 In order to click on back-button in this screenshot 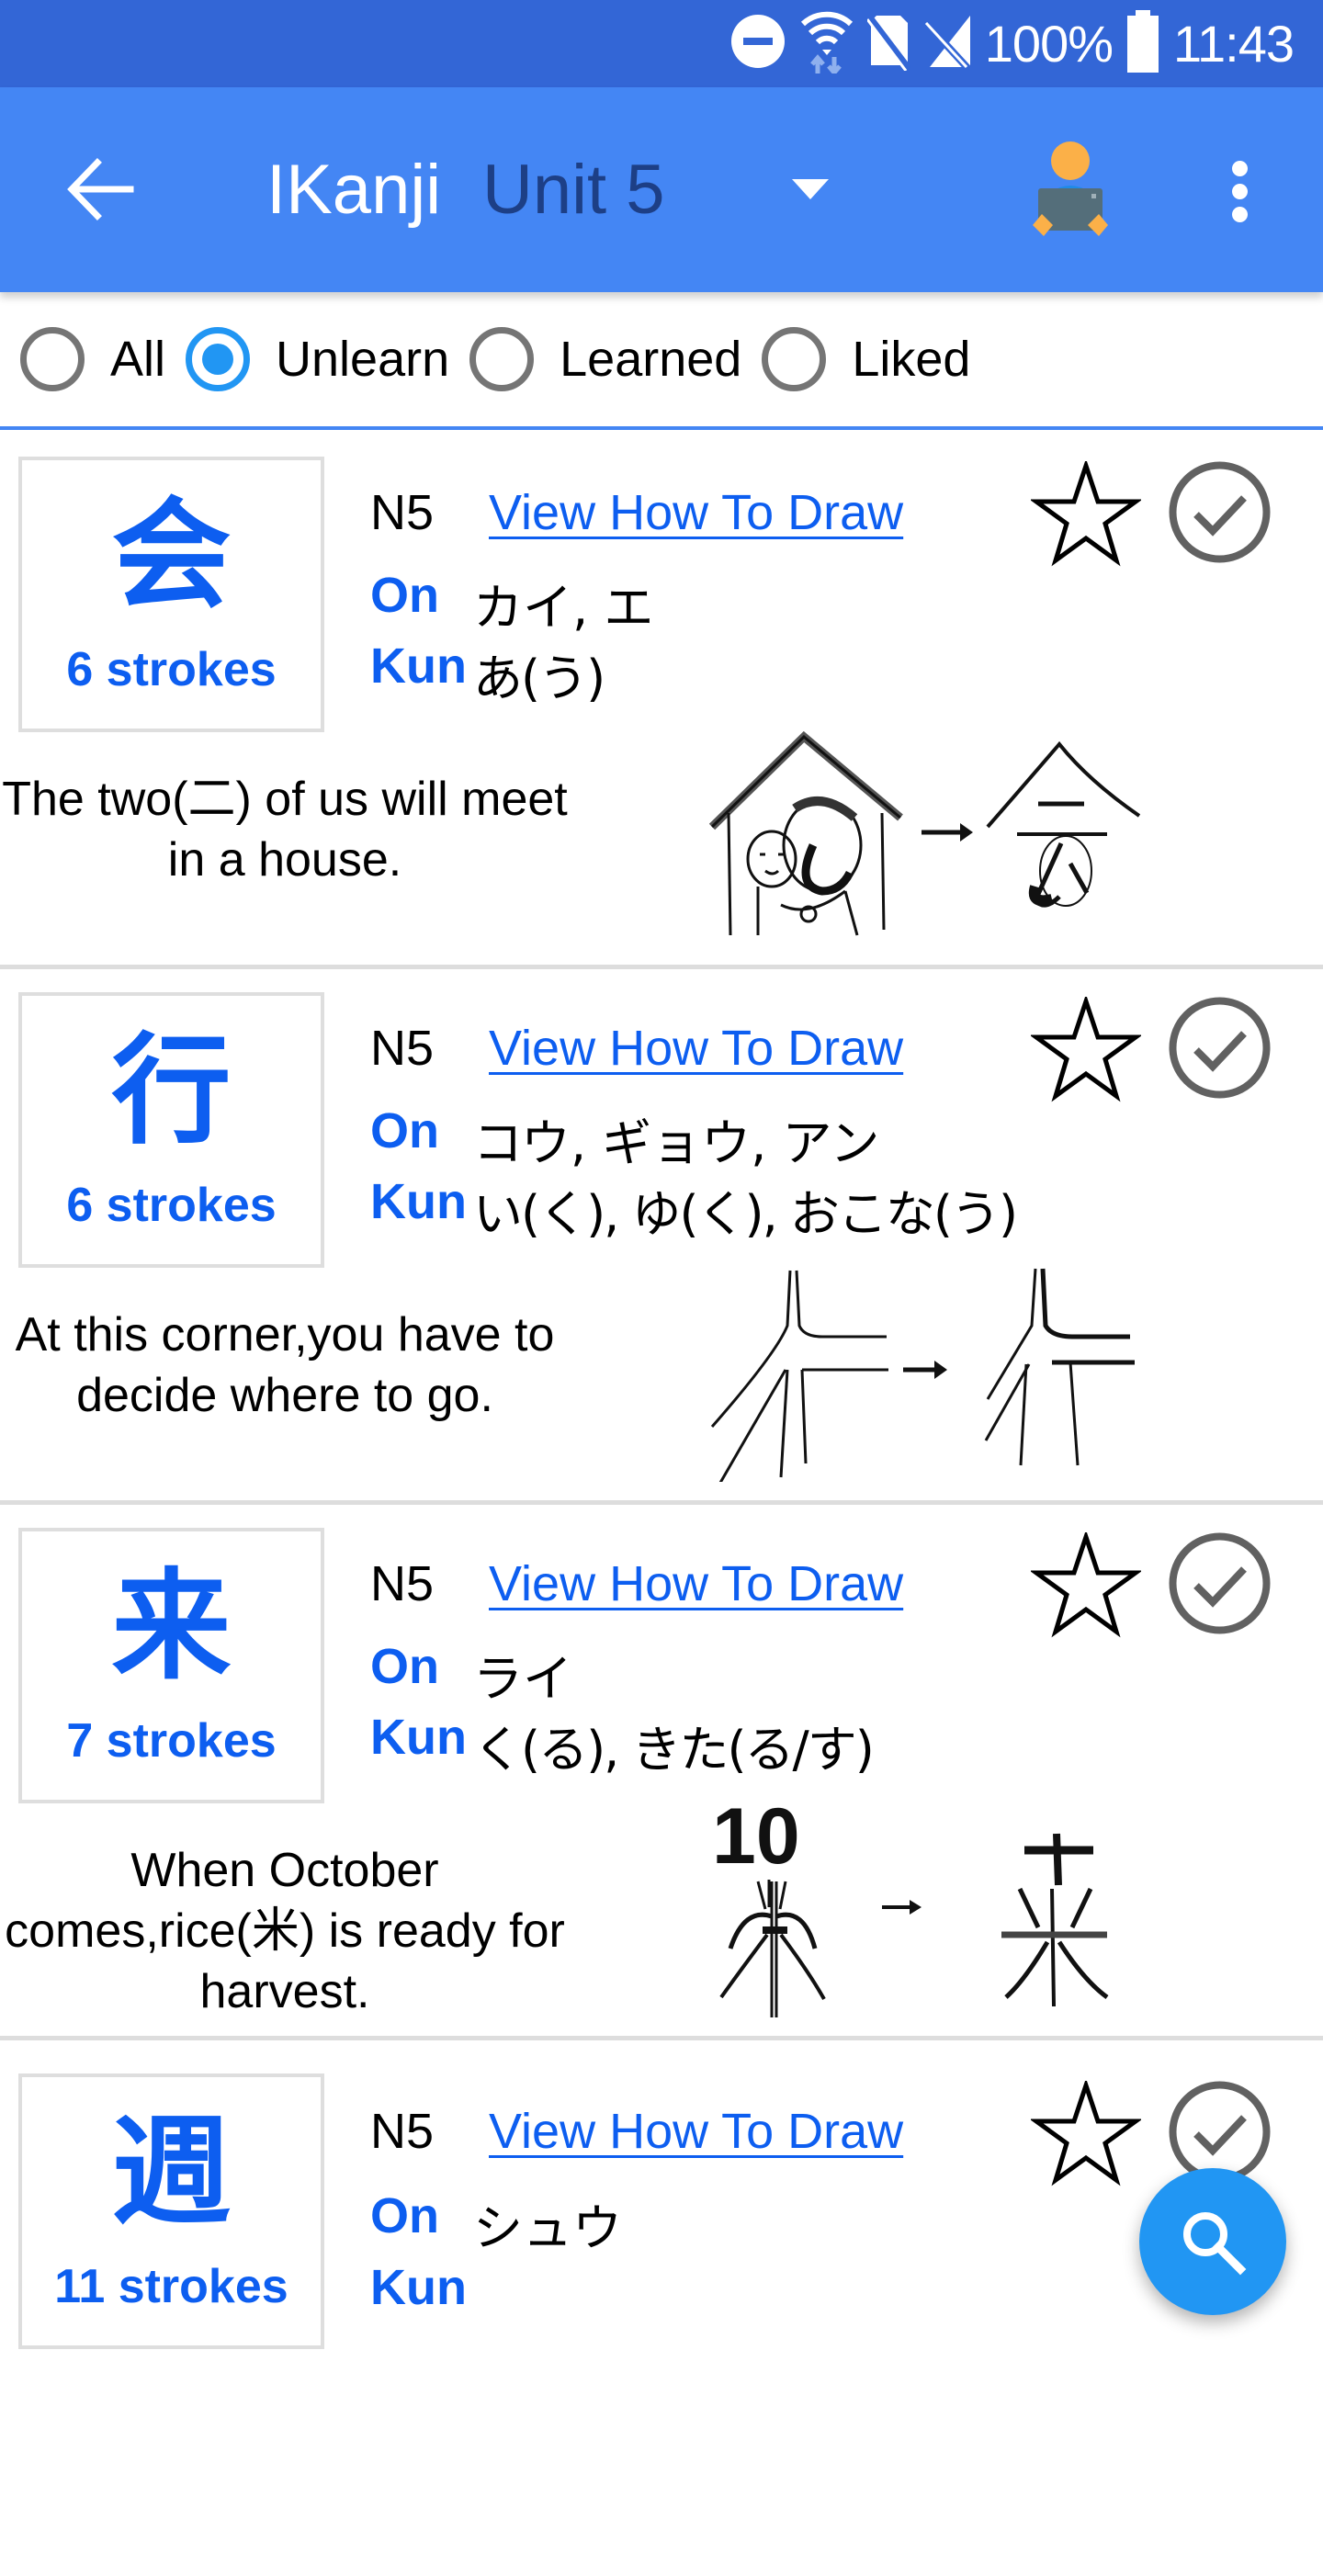, I will do `click(101, 189)`.